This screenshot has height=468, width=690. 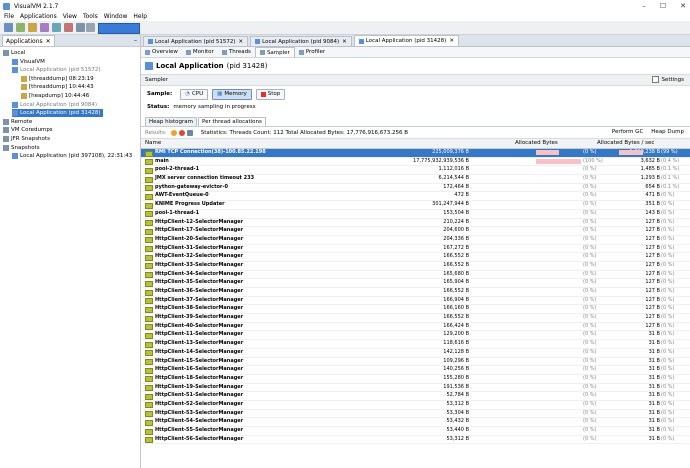 I want to click on view-tab: Monitor, so click(x=200, y=52).